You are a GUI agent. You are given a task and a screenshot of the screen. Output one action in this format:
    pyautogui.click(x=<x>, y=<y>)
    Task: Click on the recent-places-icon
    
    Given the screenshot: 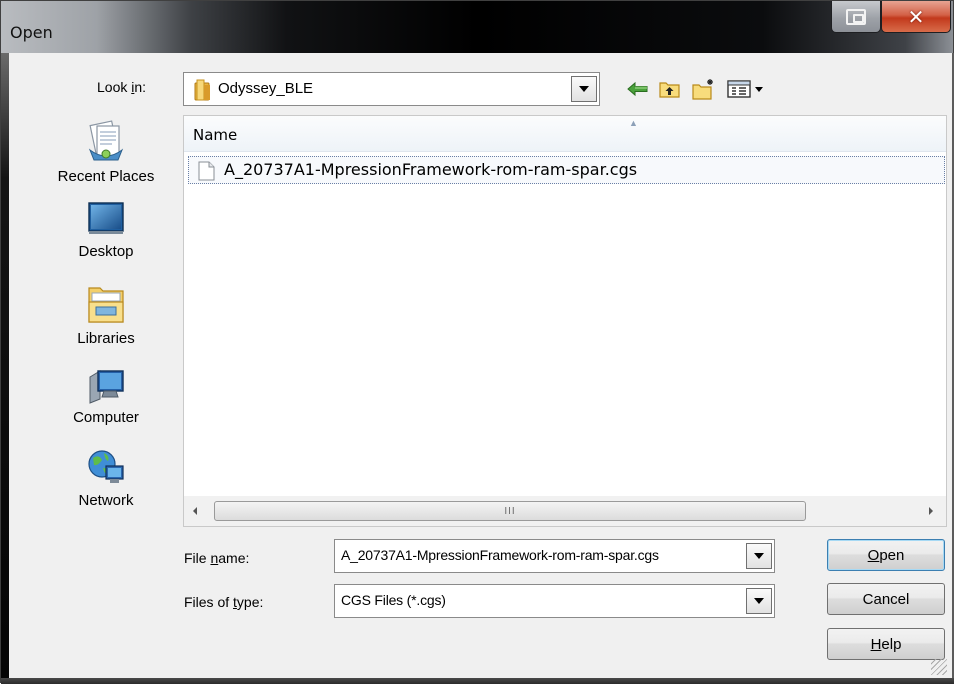 What is the action you would take?
    pyautogui.click(x=106, y=140)
    